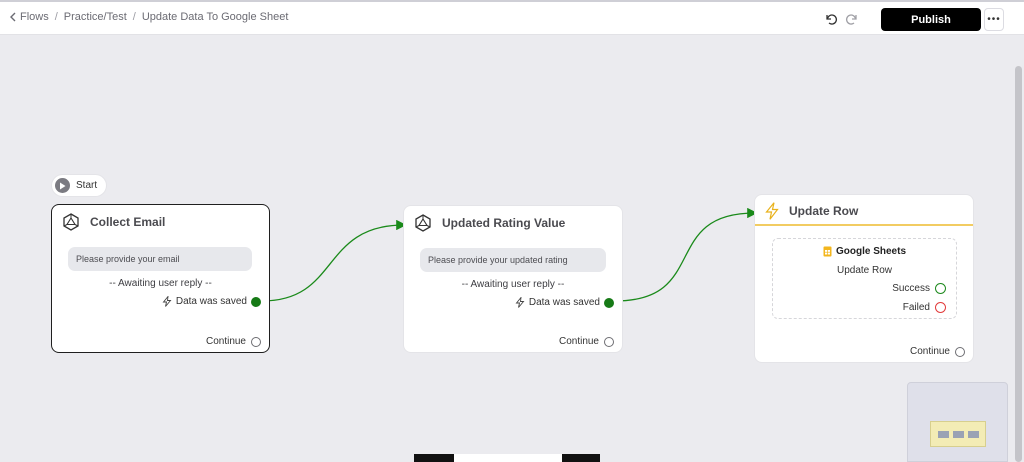 The image size is (1024, 462). I want to click on fit-view-button, so click(434, 458).